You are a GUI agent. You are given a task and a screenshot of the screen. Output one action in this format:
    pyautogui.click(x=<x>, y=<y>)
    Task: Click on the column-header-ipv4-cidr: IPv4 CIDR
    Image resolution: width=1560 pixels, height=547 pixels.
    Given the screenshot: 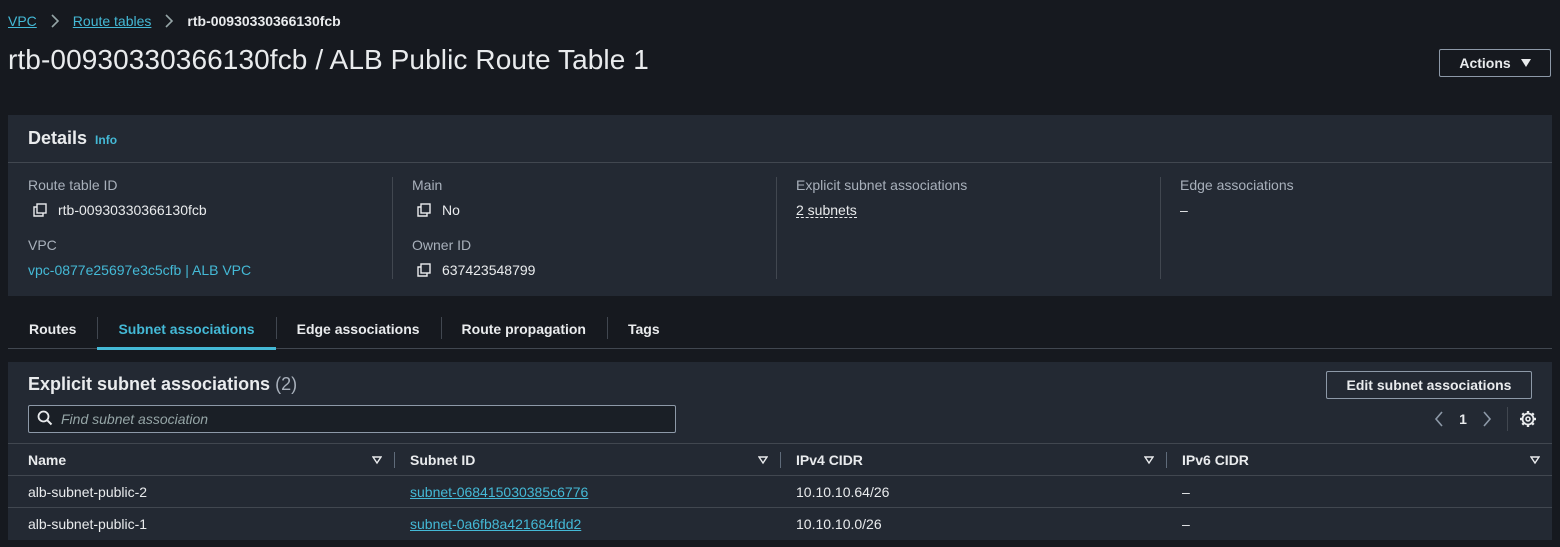 What is the action you would take?
    pyautogui.click(x=973, y=459)
    